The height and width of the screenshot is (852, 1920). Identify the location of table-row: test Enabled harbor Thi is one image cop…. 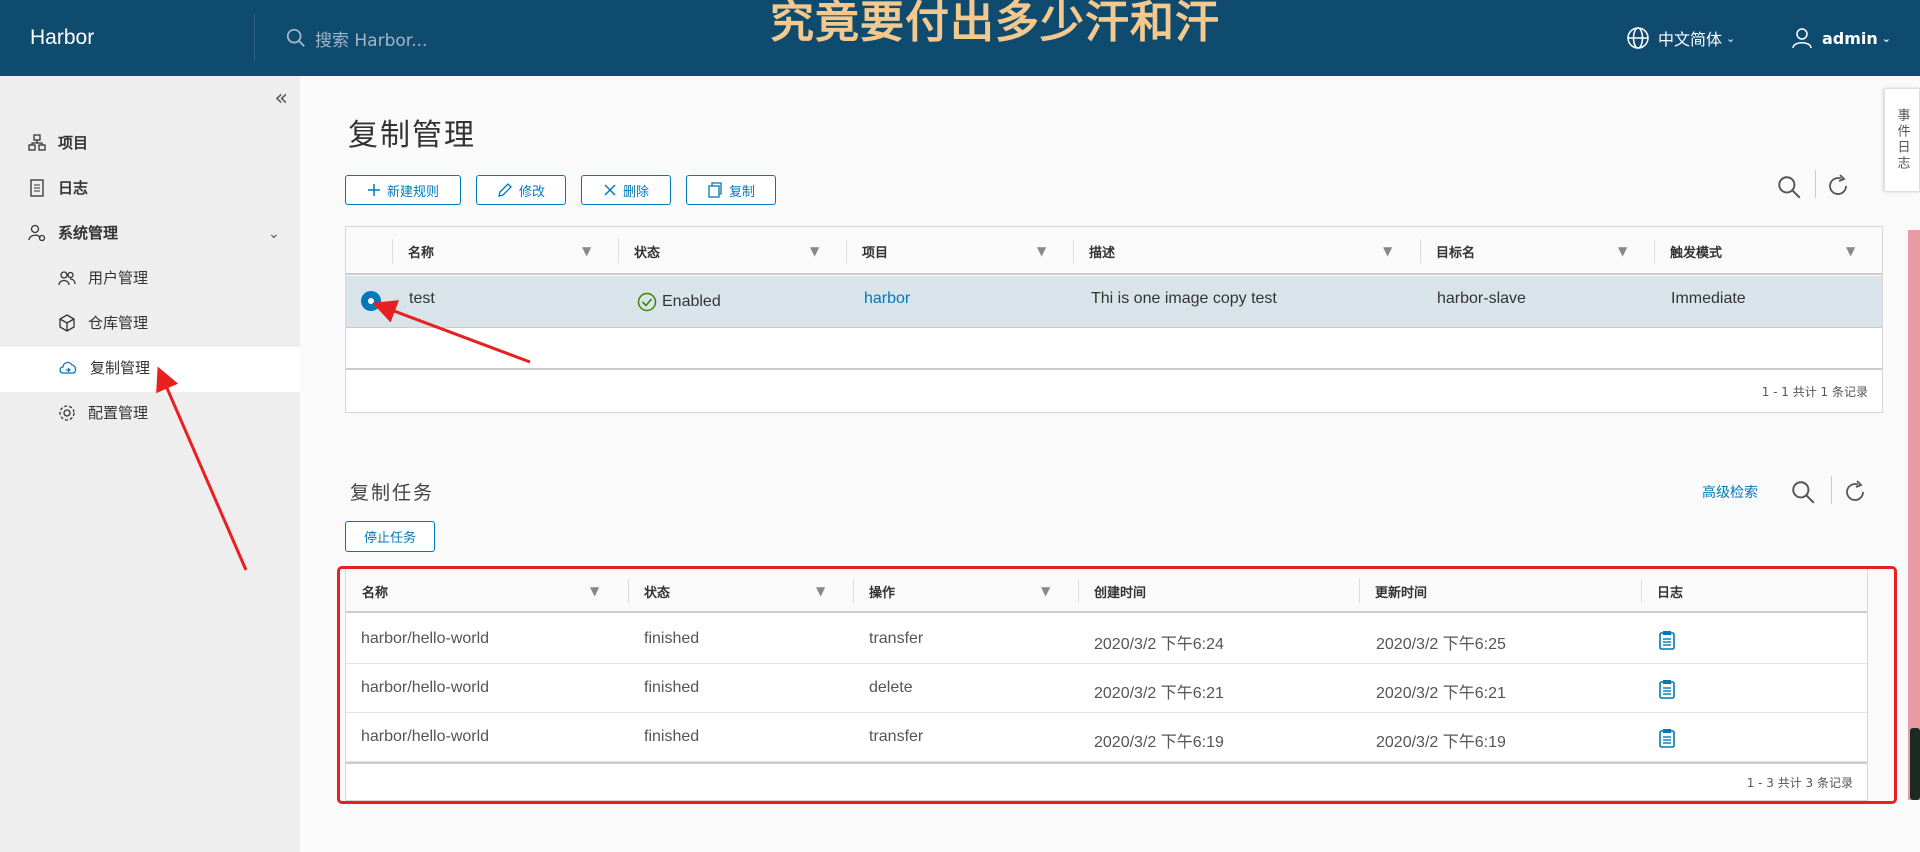
(1114, 302).